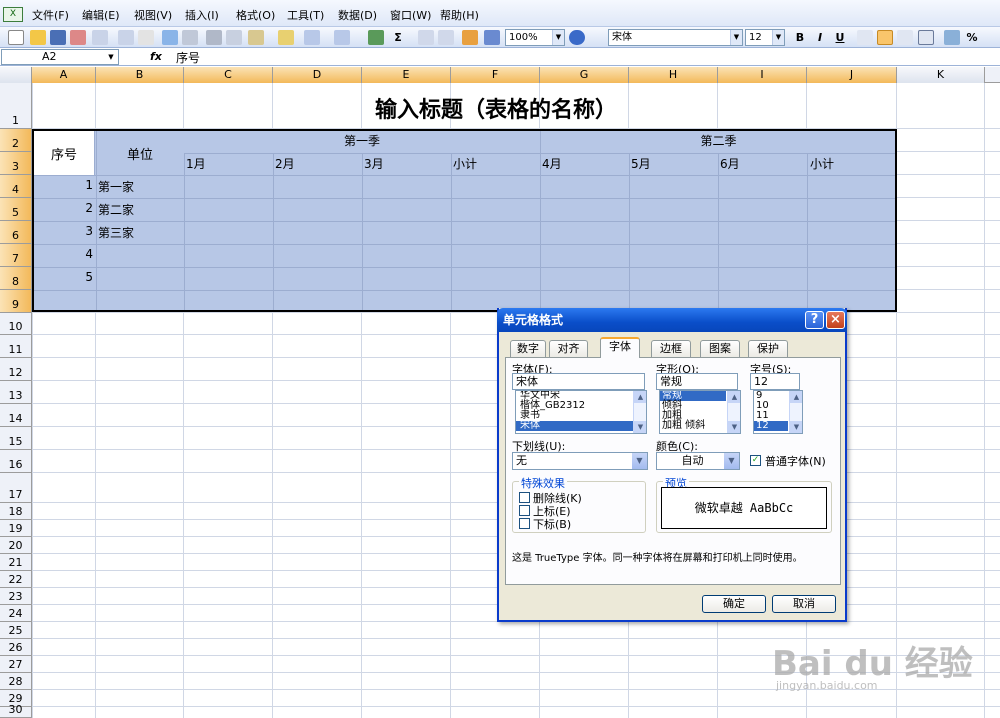 Image resolution: width=1000 pixels, height=718 pixels. What do you see at coordinates (362, 140) in the screenshot?
I see `header-q1: 第一季` at bounding box center [362, 140].